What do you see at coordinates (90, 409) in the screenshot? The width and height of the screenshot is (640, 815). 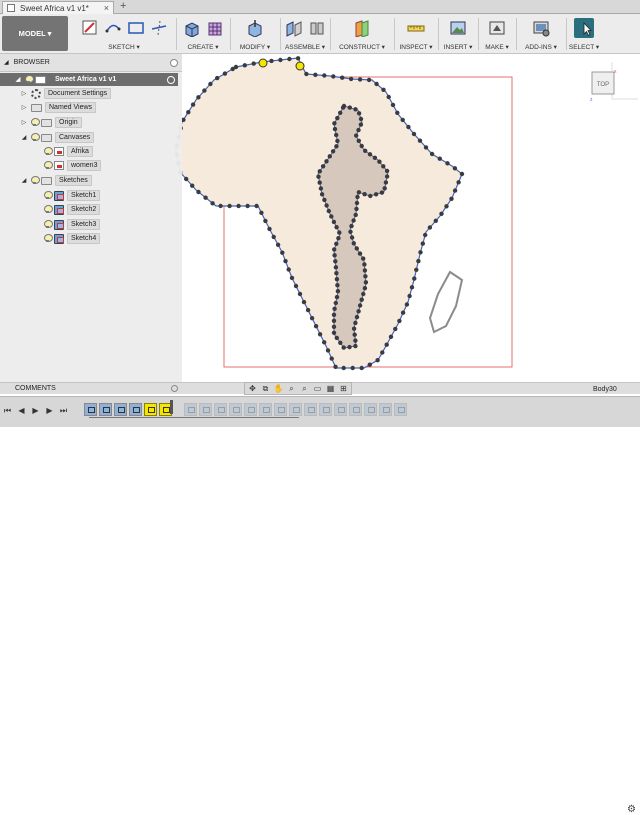 I see `timeline-canvas-item` at bounding box center [90, 409].